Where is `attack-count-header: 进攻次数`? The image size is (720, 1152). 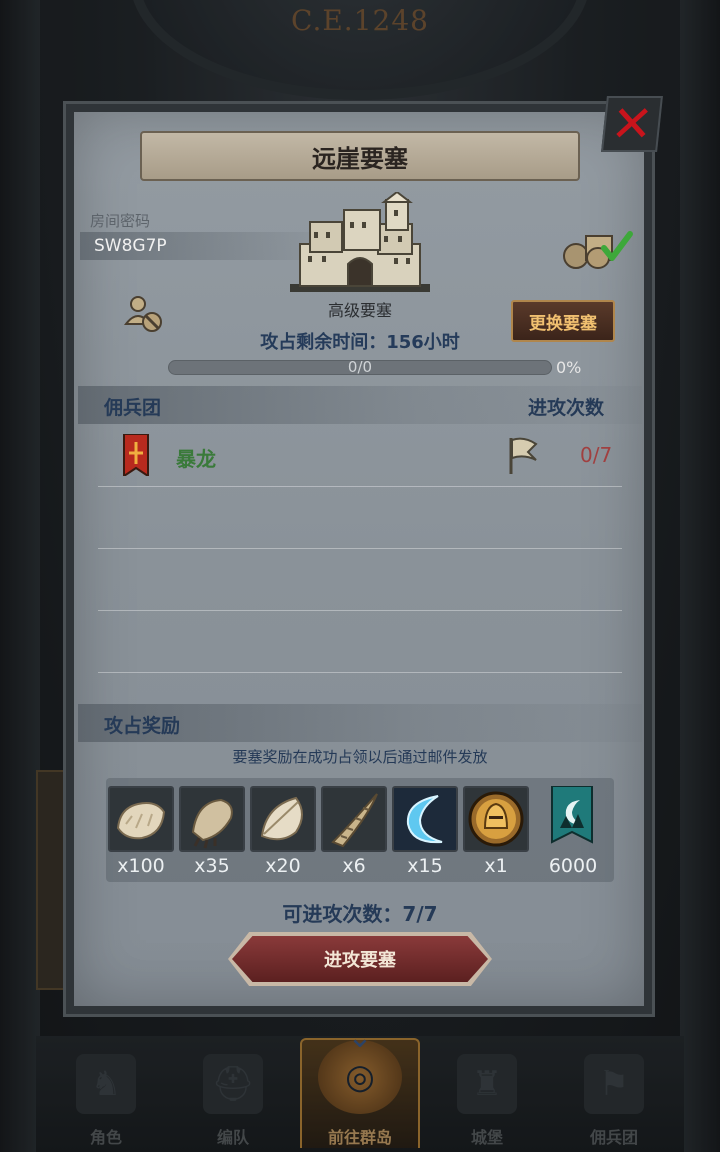 attack-count-header: 进攻次数 is located at coordinates (566, 408).